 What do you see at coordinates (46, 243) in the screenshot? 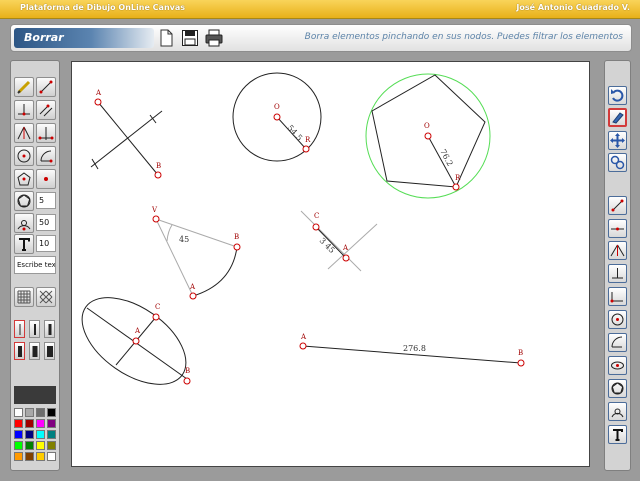
I see `font-size-input: 10` at bounding box center [46, 243].